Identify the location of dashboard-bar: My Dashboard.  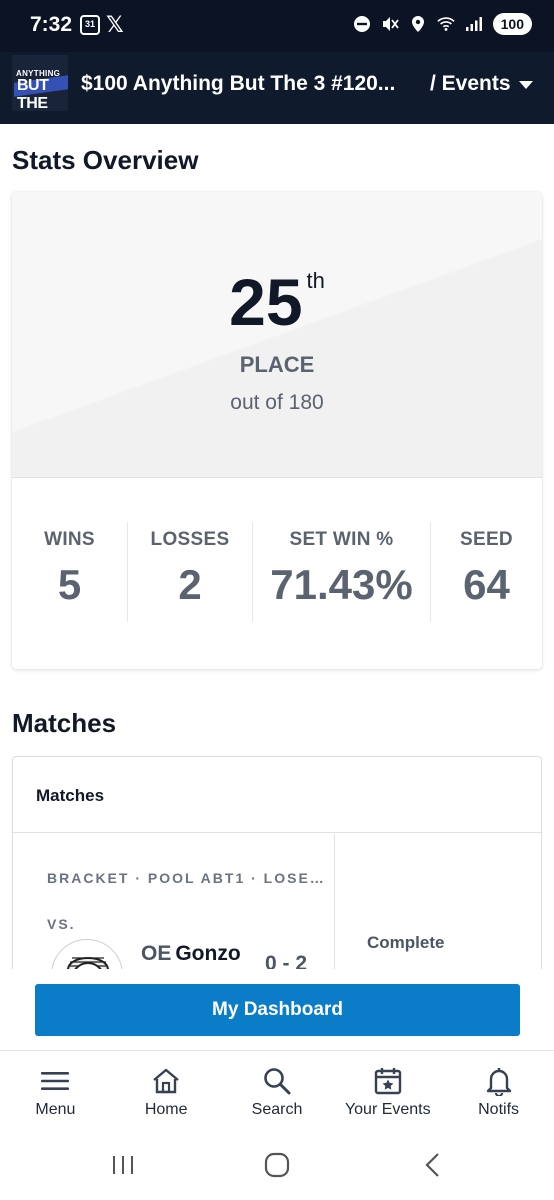
(277, 1010).